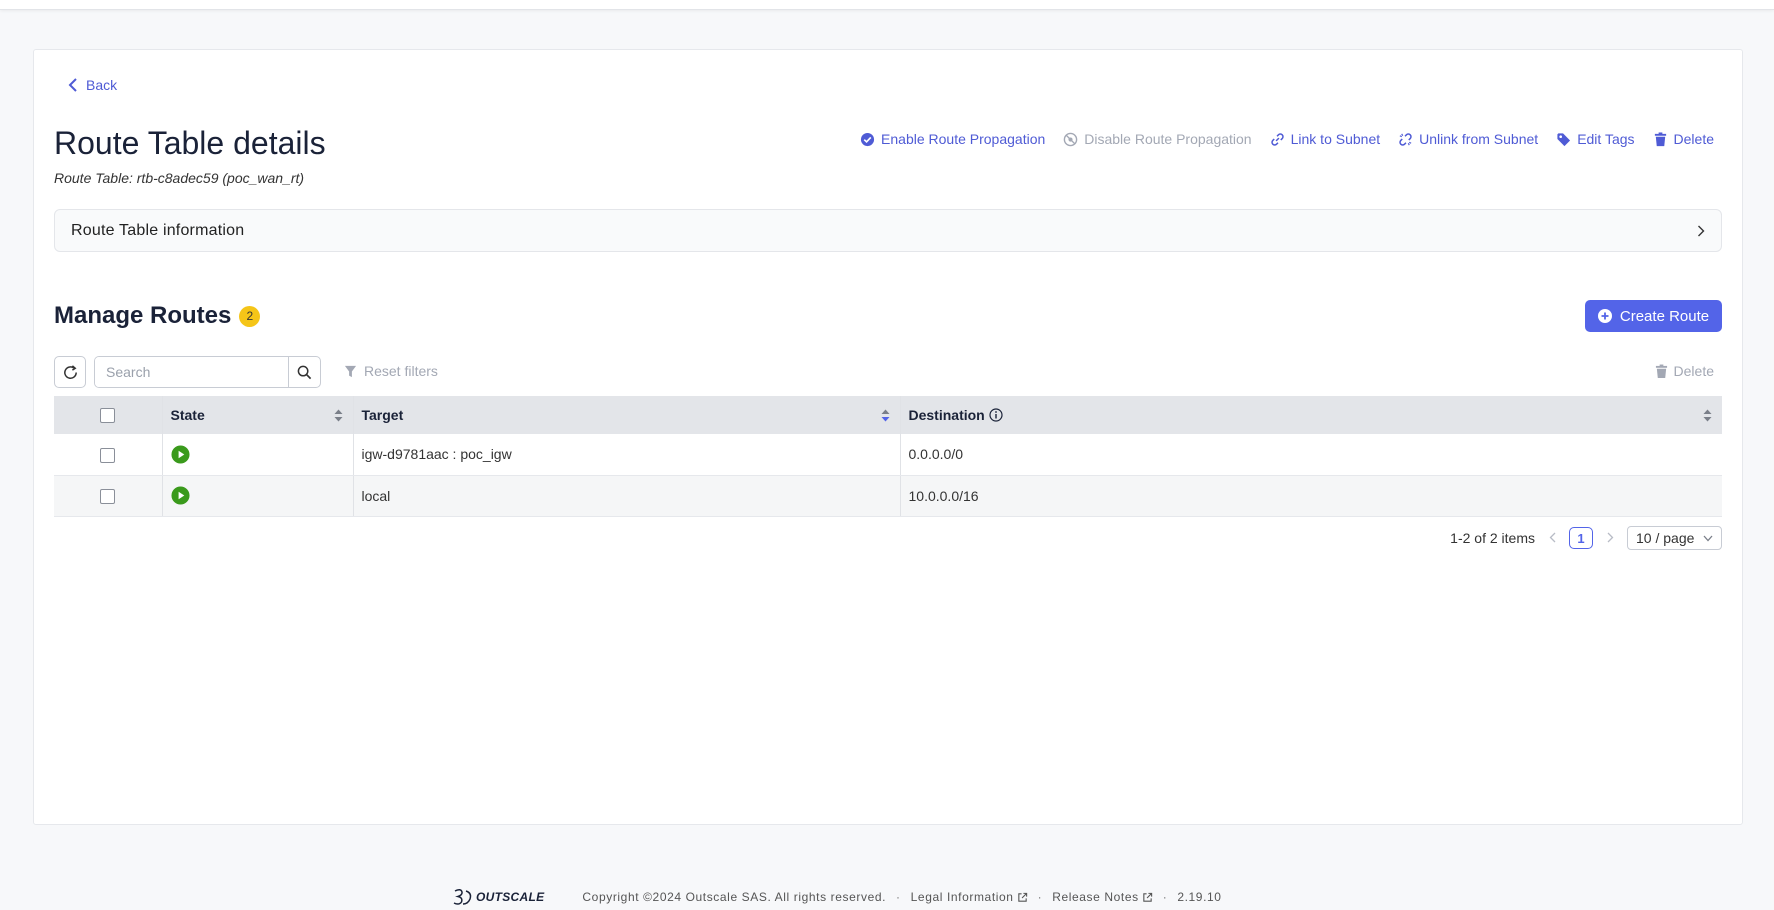 This screenshot has width=1774, height=910. Describe the element at coordinates (510, 897) in the screenshot. I see `brand-name: OUTSCALE` at that location.